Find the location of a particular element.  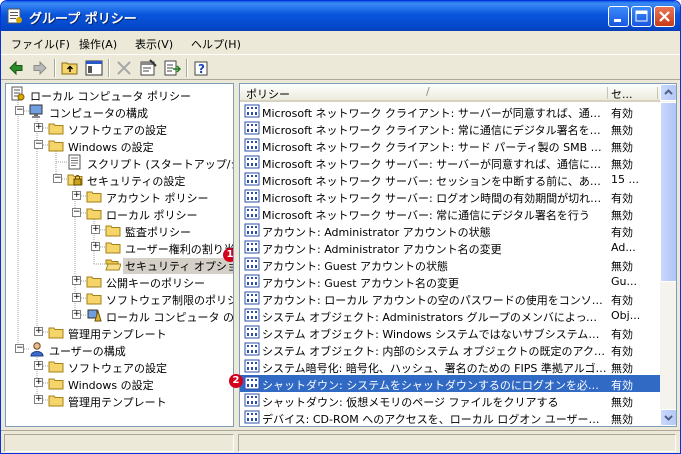

menu-help: ヘルプ(H) is located at coordinates (216, 44).